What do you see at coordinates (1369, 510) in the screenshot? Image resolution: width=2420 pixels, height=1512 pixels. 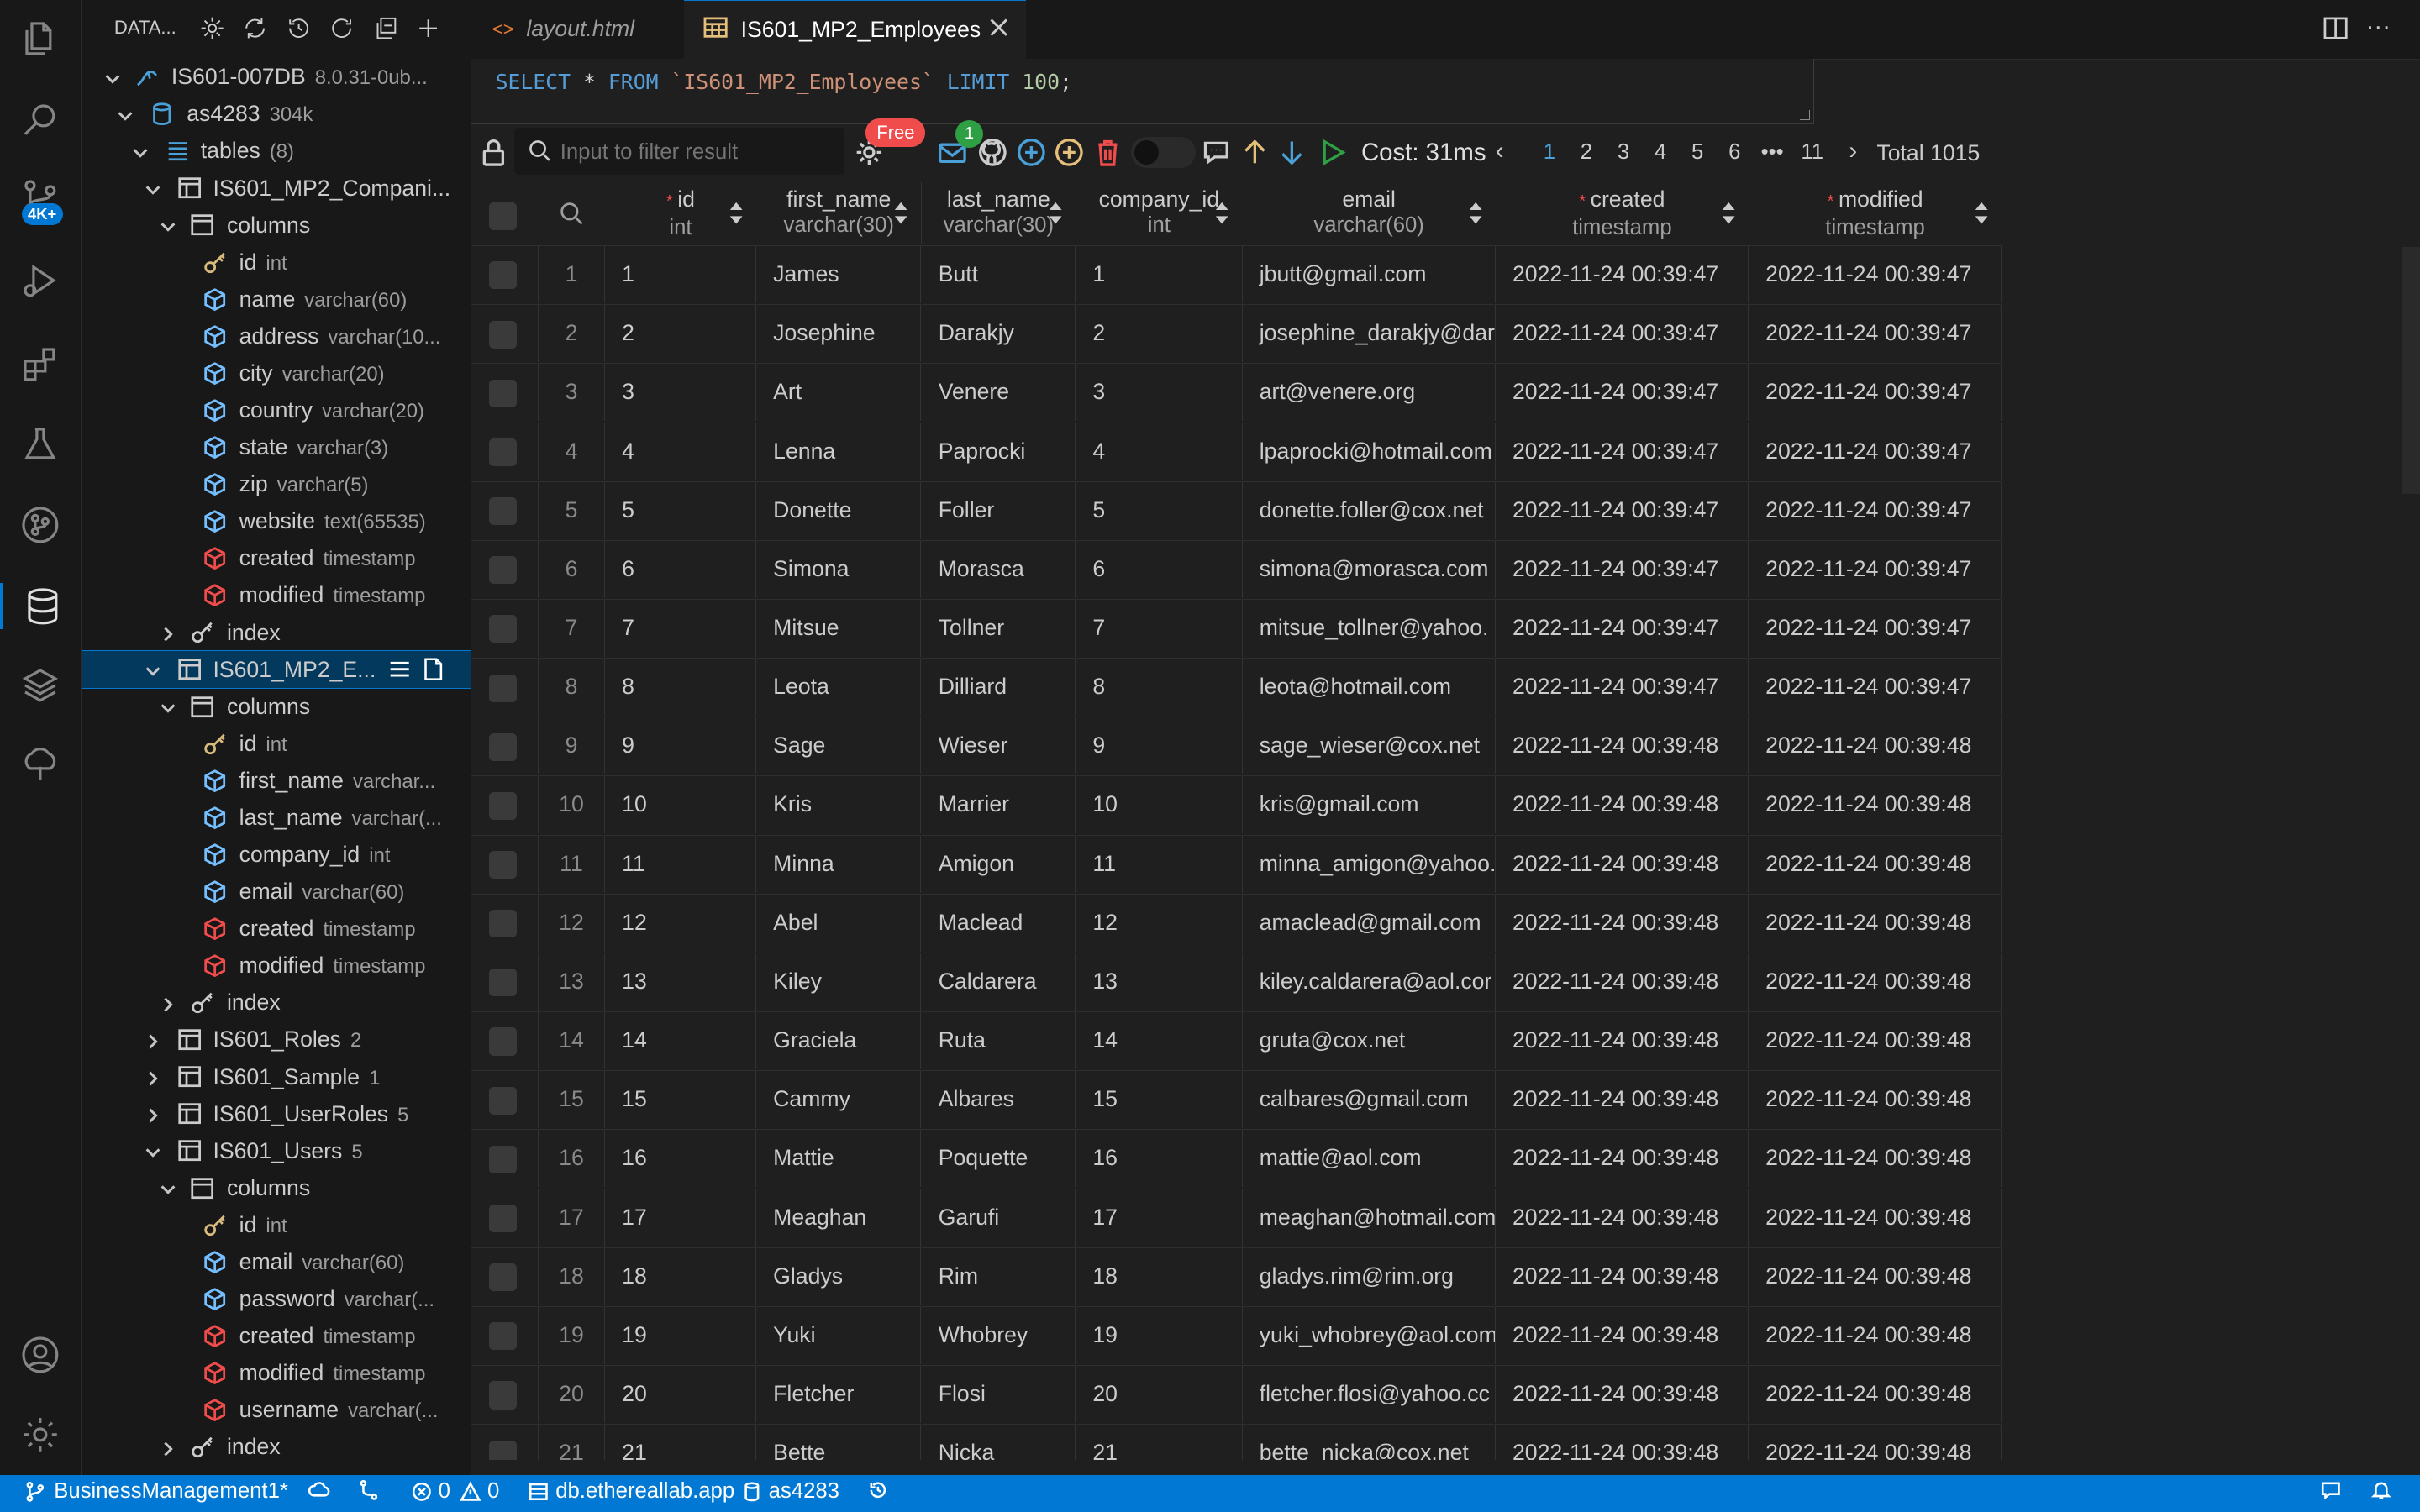 I see `cell-email: donette.foller@cox.net` at bounding box center [1369, 510].